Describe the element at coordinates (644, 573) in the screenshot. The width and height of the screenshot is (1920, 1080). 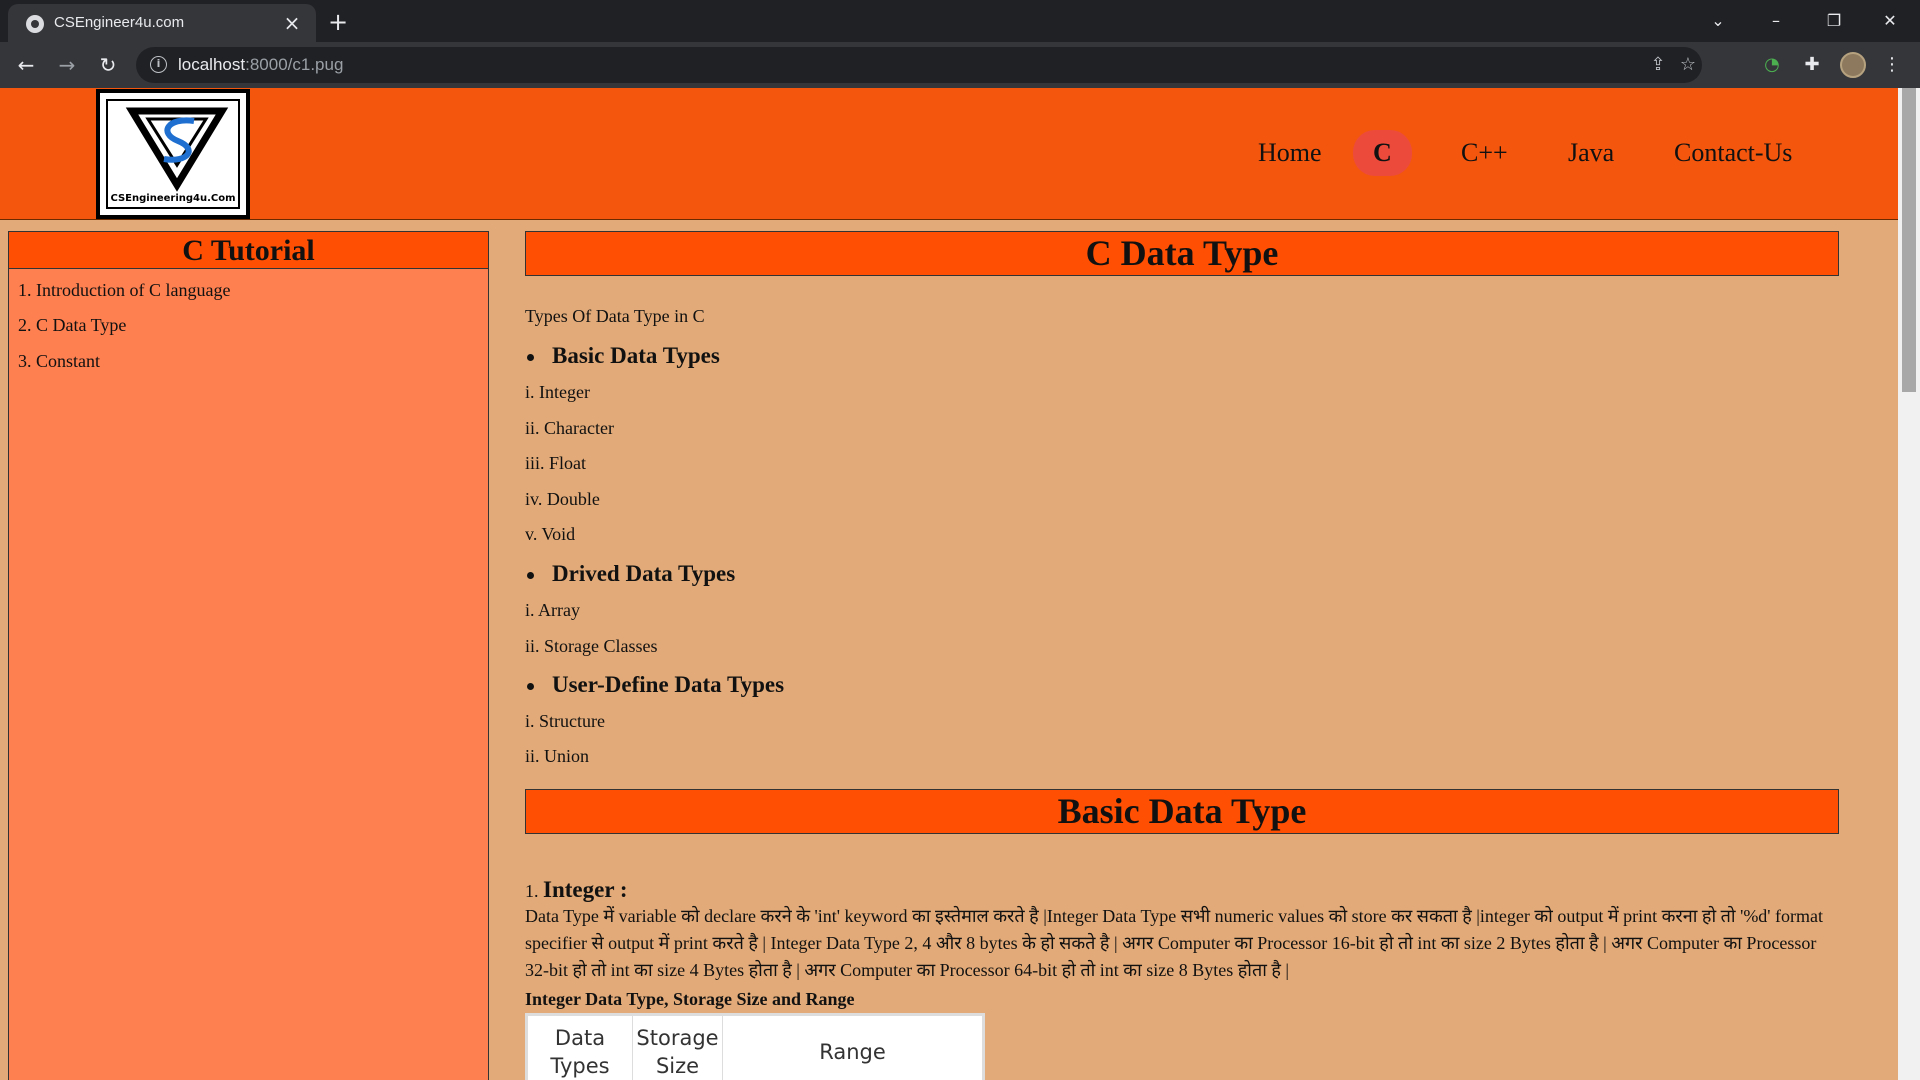
I see `group-title: Drived Data Types` at that location.